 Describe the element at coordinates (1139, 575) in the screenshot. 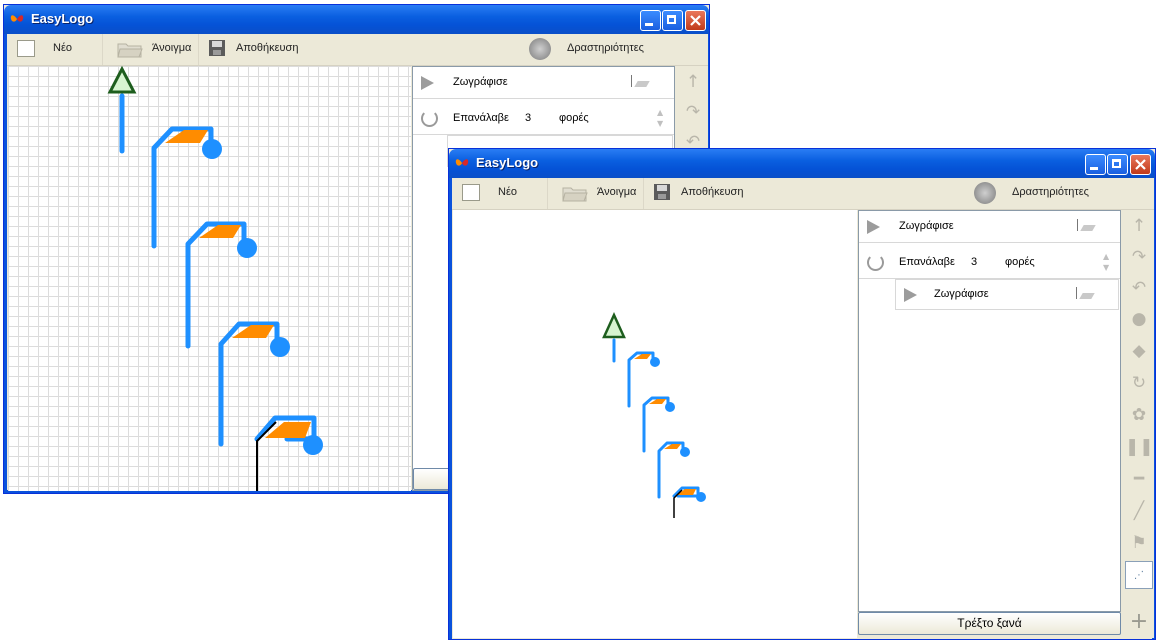

I see `dotted-icon: ⋰` at that location.